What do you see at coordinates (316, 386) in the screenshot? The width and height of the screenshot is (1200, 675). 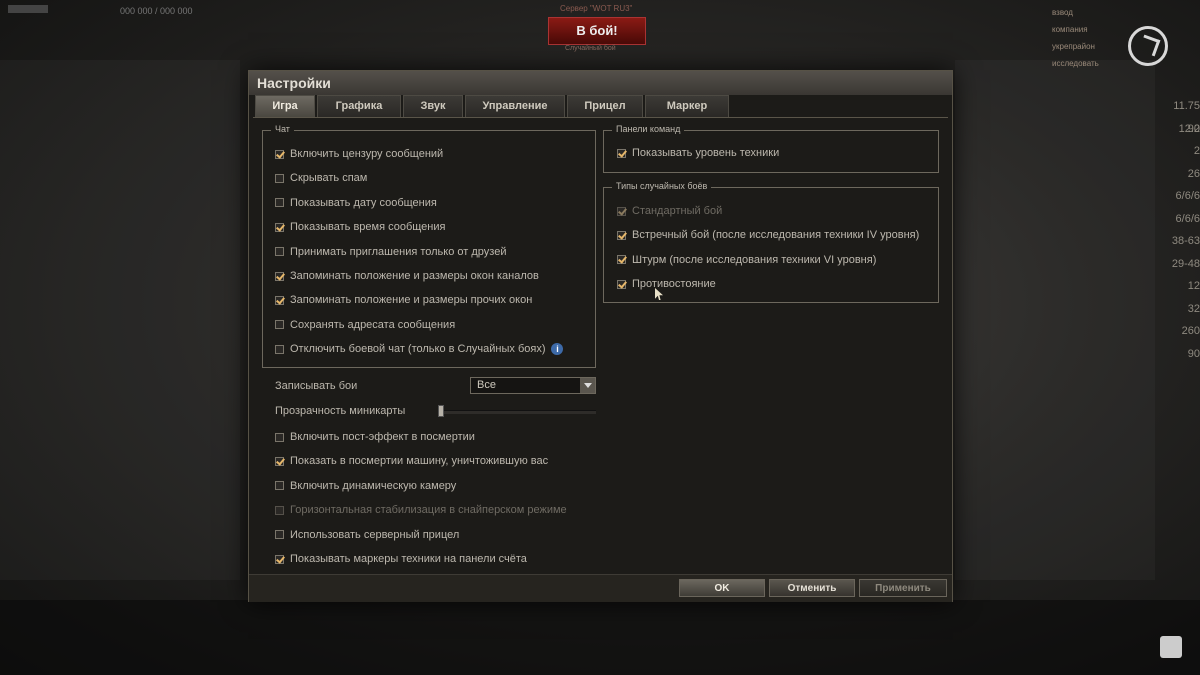 I see `record-battles-label: Записывать бои` at bounding box center [316, 386].